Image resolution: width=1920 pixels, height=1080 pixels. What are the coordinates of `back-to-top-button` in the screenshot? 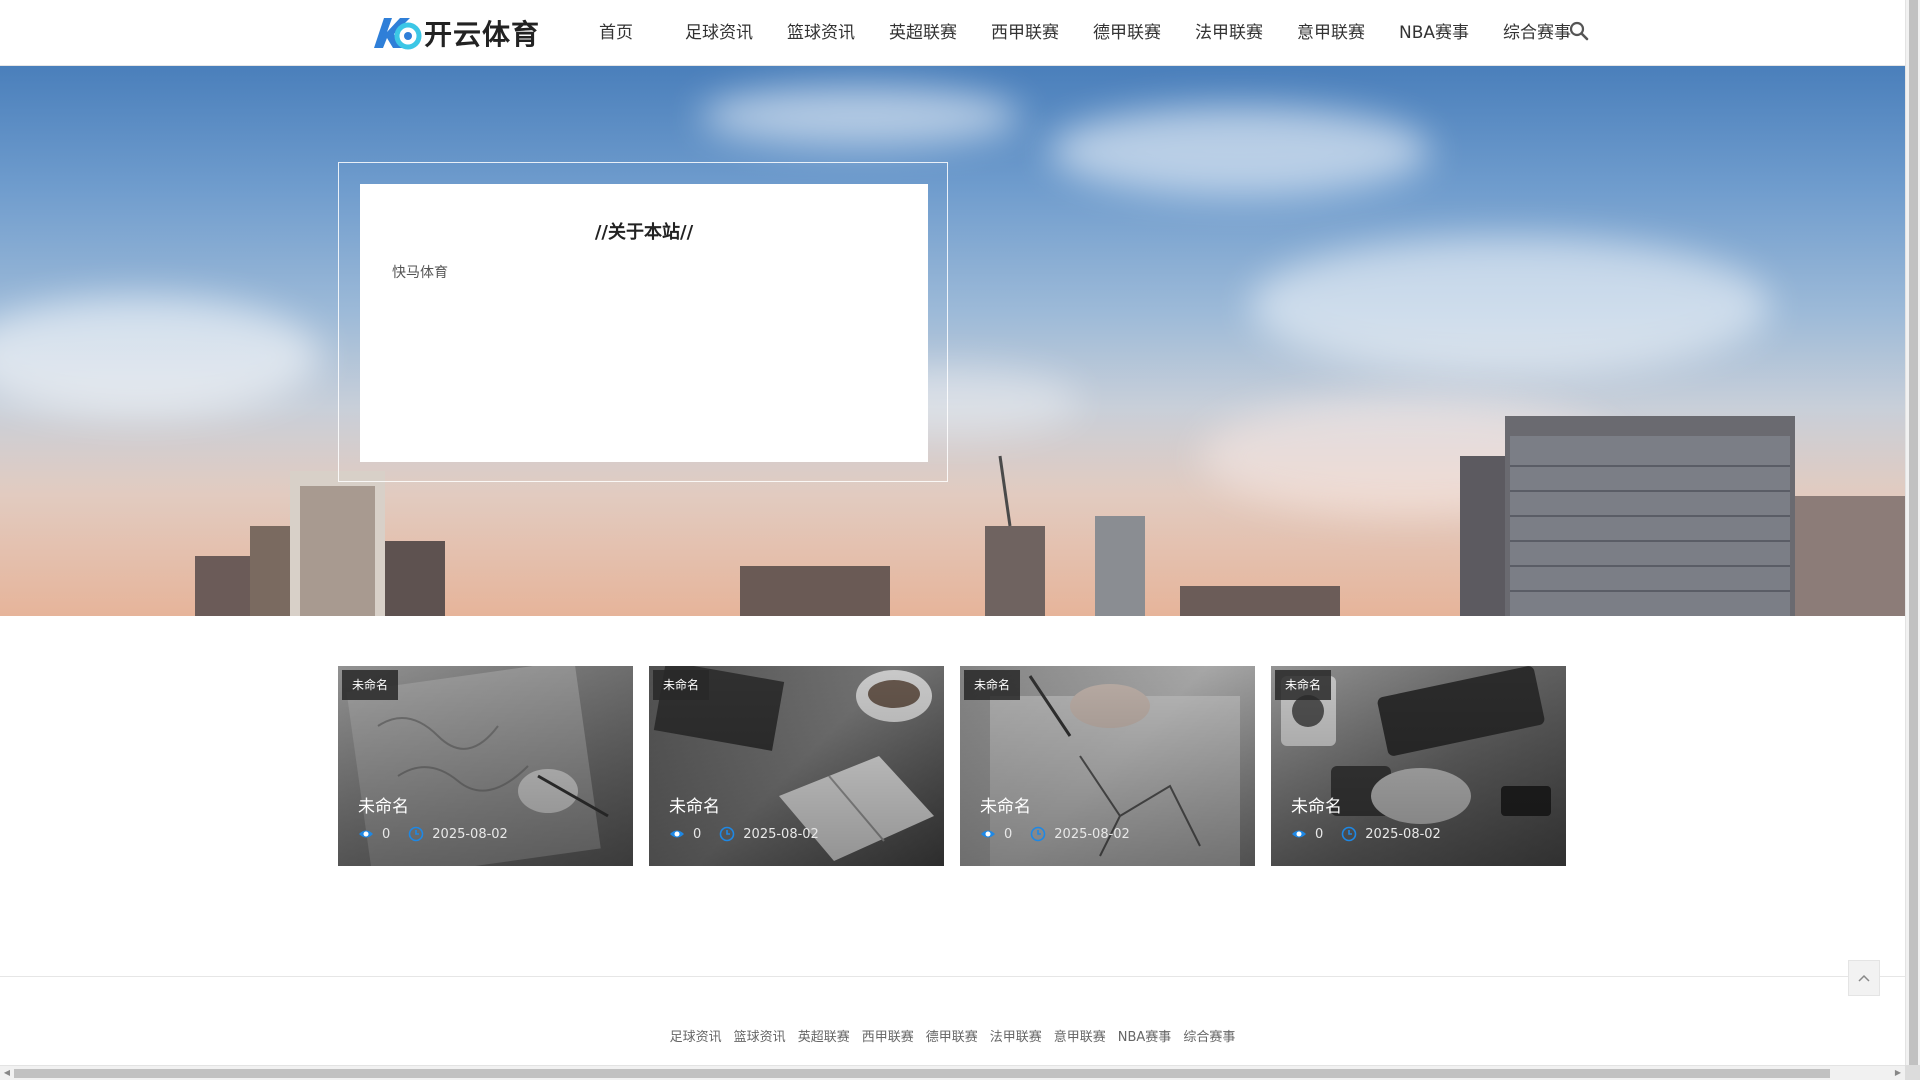 It's located at (1864, 978).